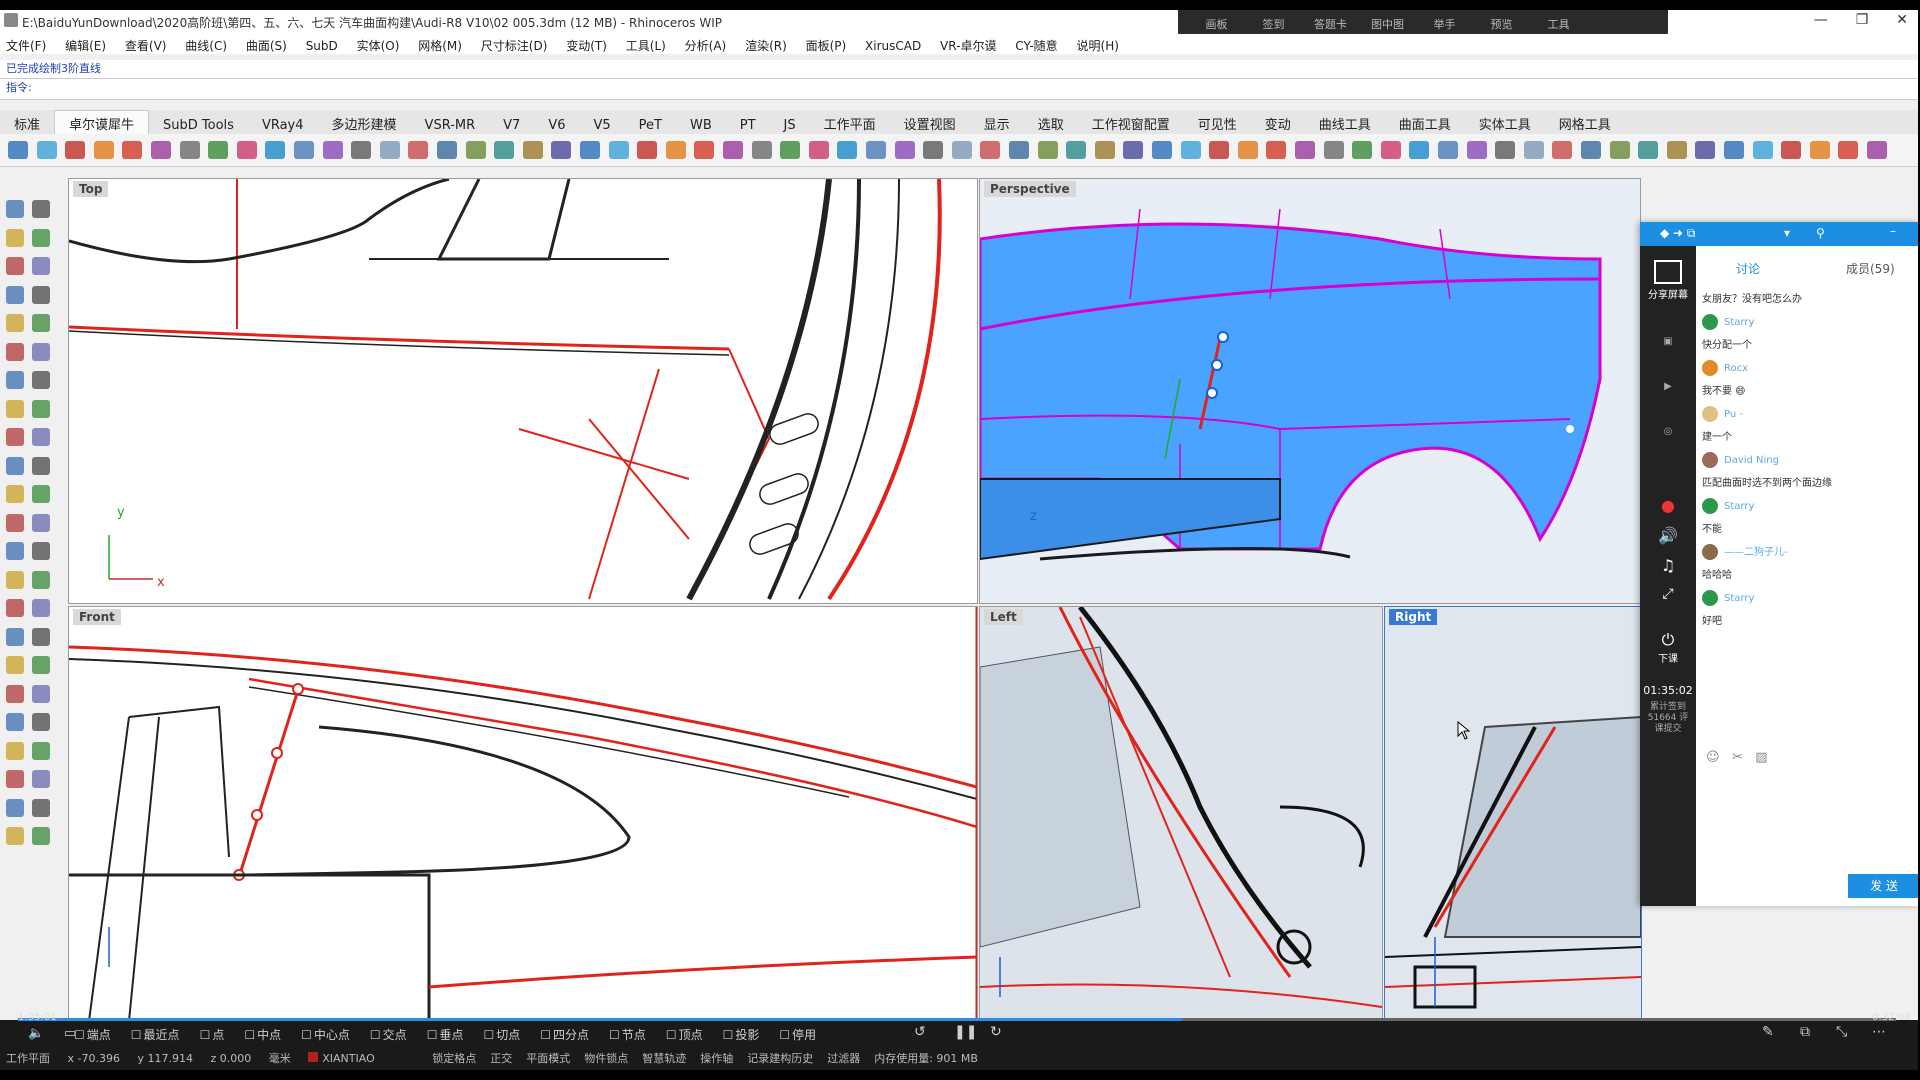 The image size is (1920, 1080). Describe the element at coordinates (217, 1034) in the screenshot. I see `osnap-toggle: ☐ 点` at that location.